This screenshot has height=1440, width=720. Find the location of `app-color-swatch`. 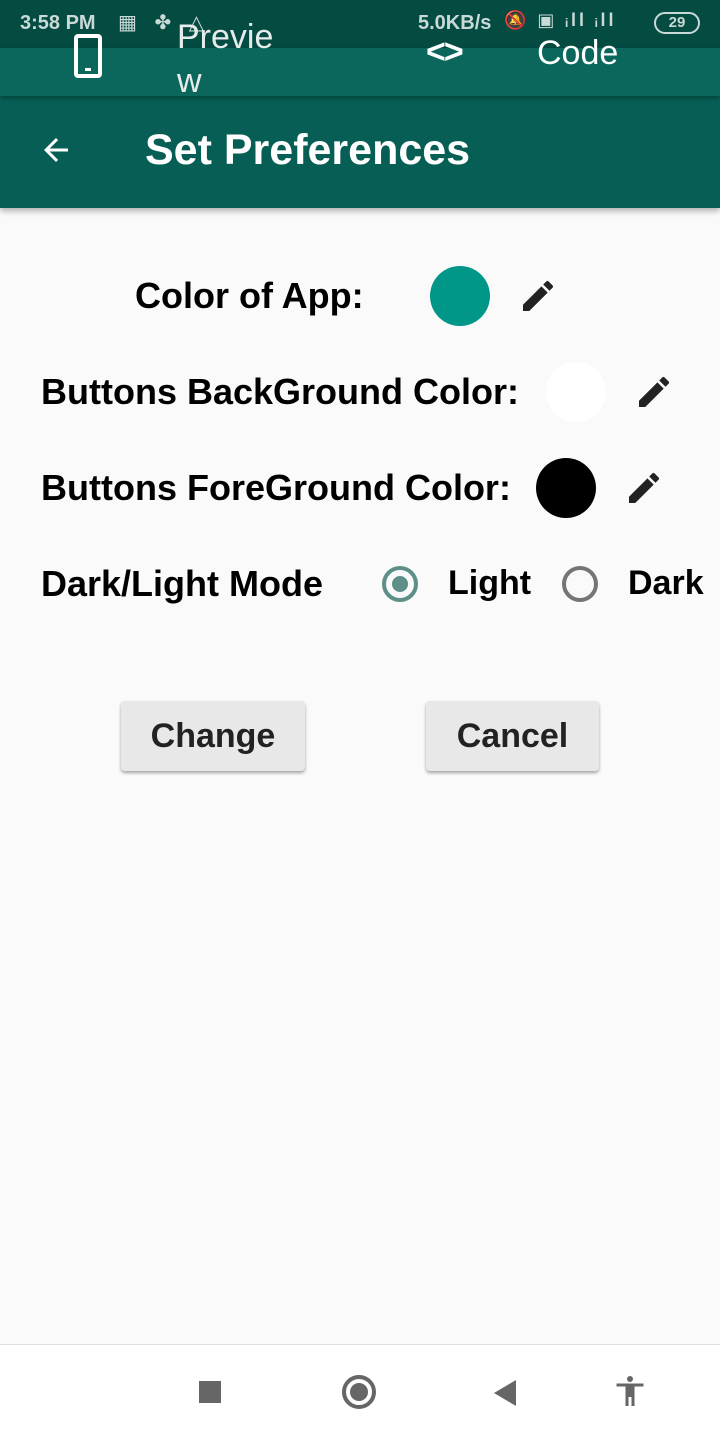

app-color-swatch is located at coordinates (460, 296).